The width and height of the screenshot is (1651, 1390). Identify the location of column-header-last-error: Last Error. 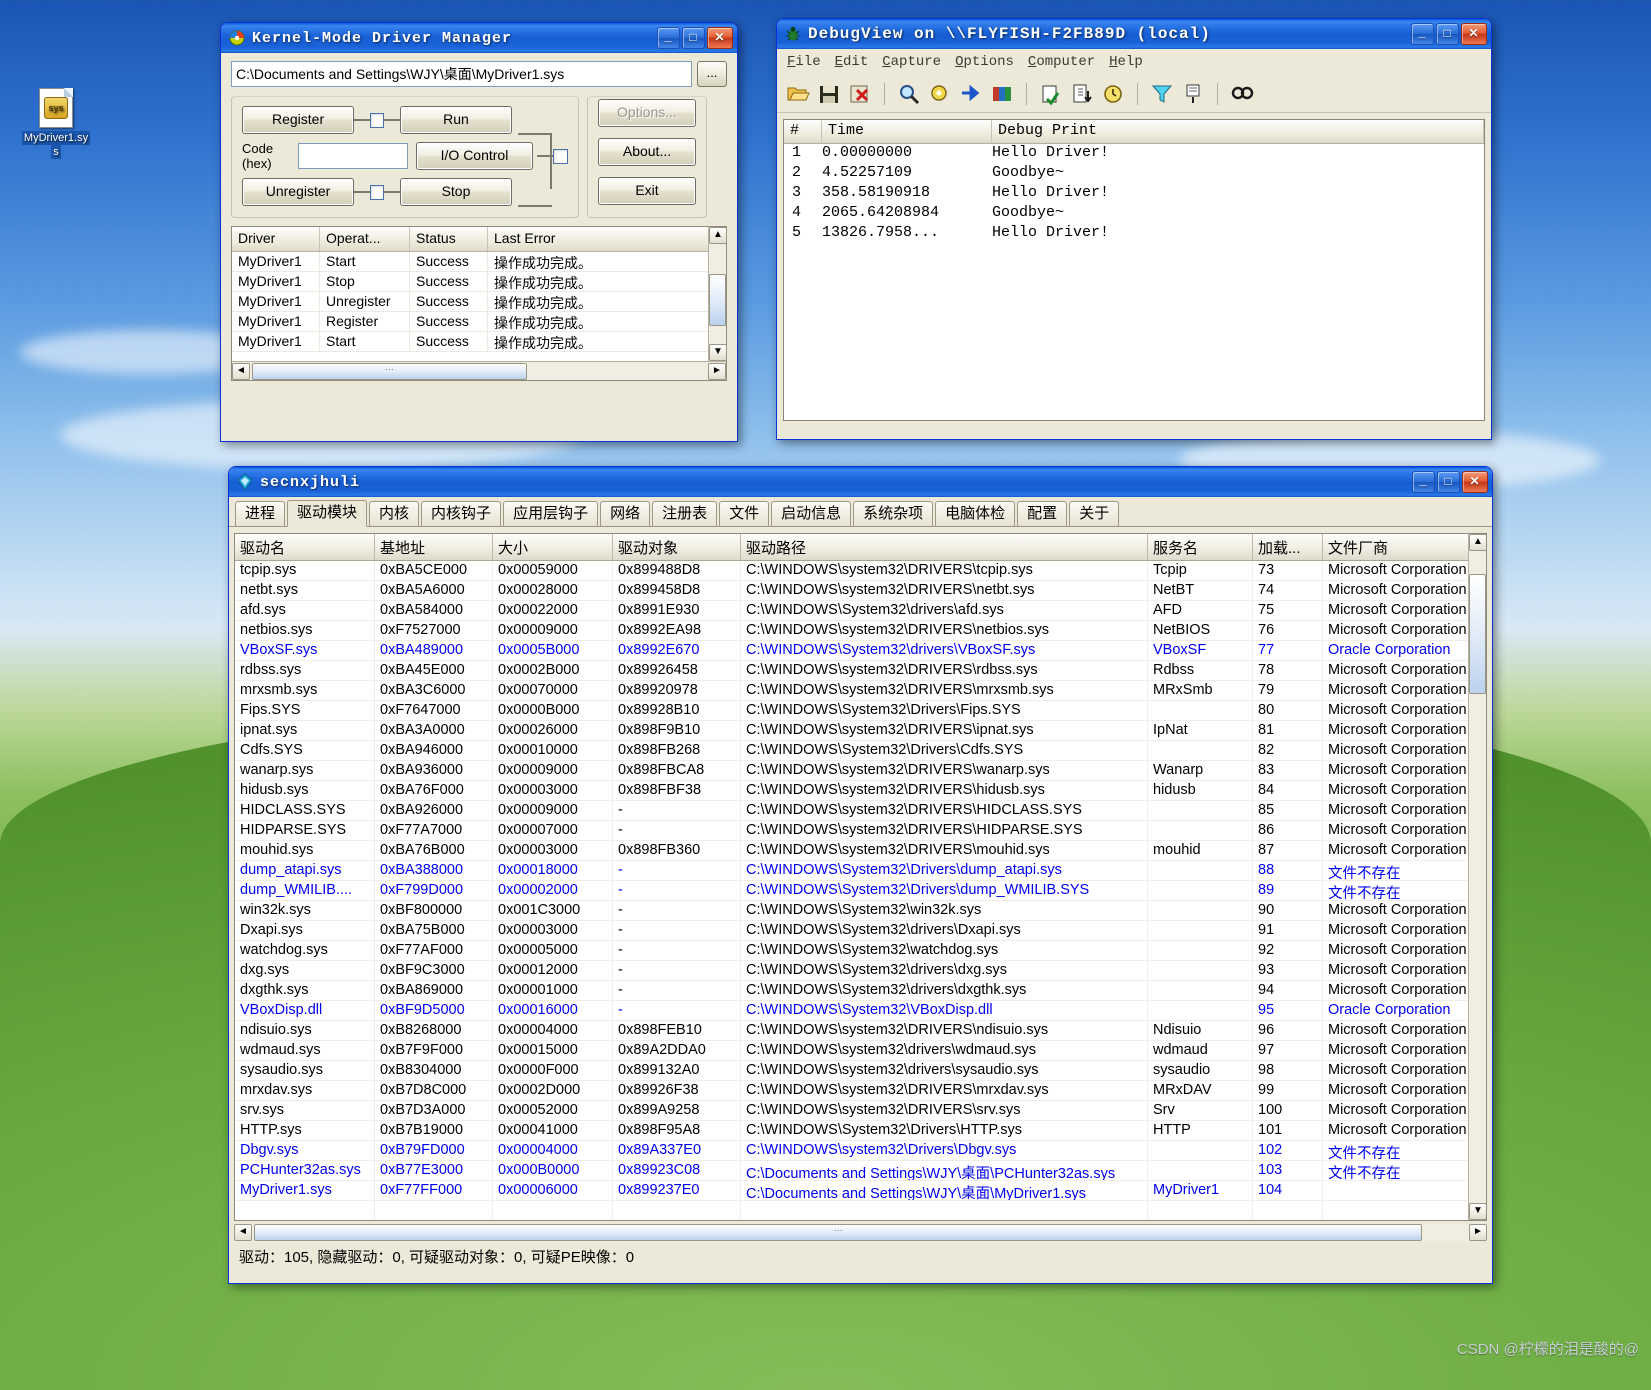
(607, 239).